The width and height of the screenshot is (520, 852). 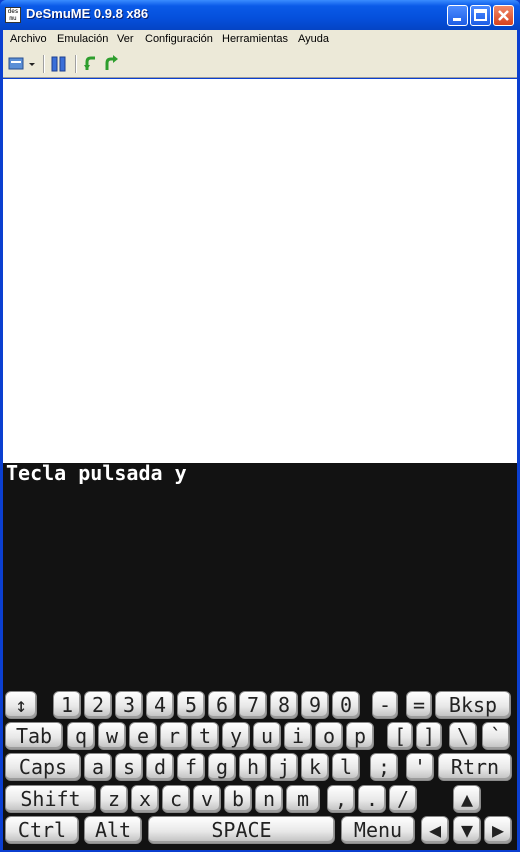 I want to click on key-backspace: Bksp, so click(x=473, y=705).